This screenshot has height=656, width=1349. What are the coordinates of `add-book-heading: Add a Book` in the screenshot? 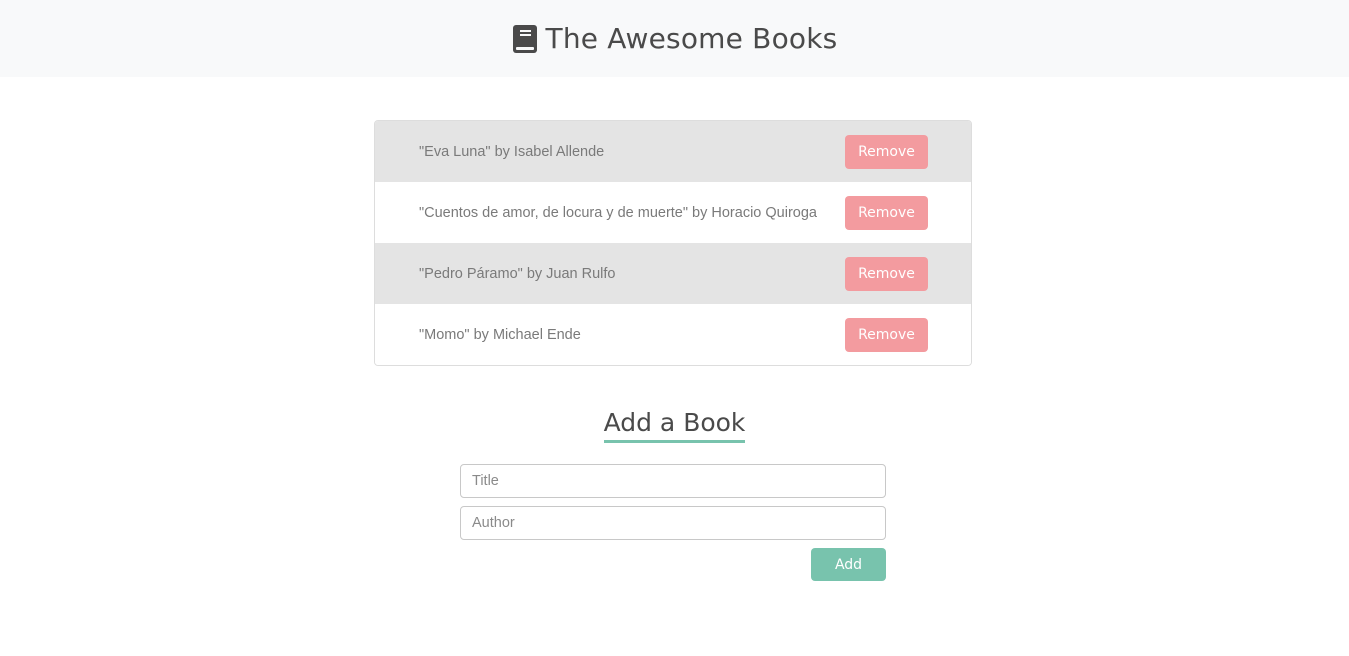 It's located at (674, 424).